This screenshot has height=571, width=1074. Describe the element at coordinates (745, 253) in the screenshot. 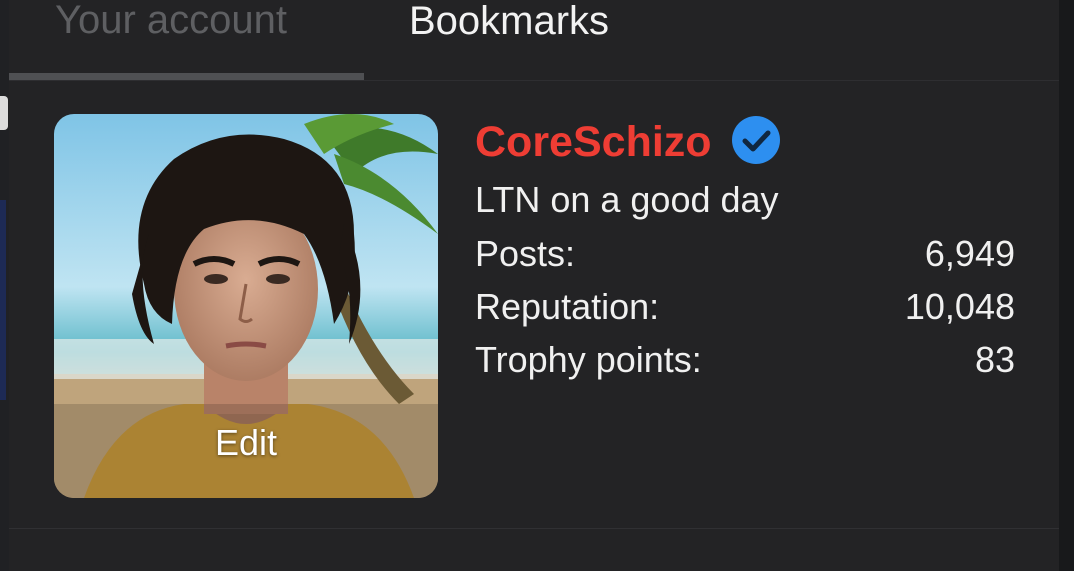

I see `stat-row-posts: Posts: 6,949` at that location.